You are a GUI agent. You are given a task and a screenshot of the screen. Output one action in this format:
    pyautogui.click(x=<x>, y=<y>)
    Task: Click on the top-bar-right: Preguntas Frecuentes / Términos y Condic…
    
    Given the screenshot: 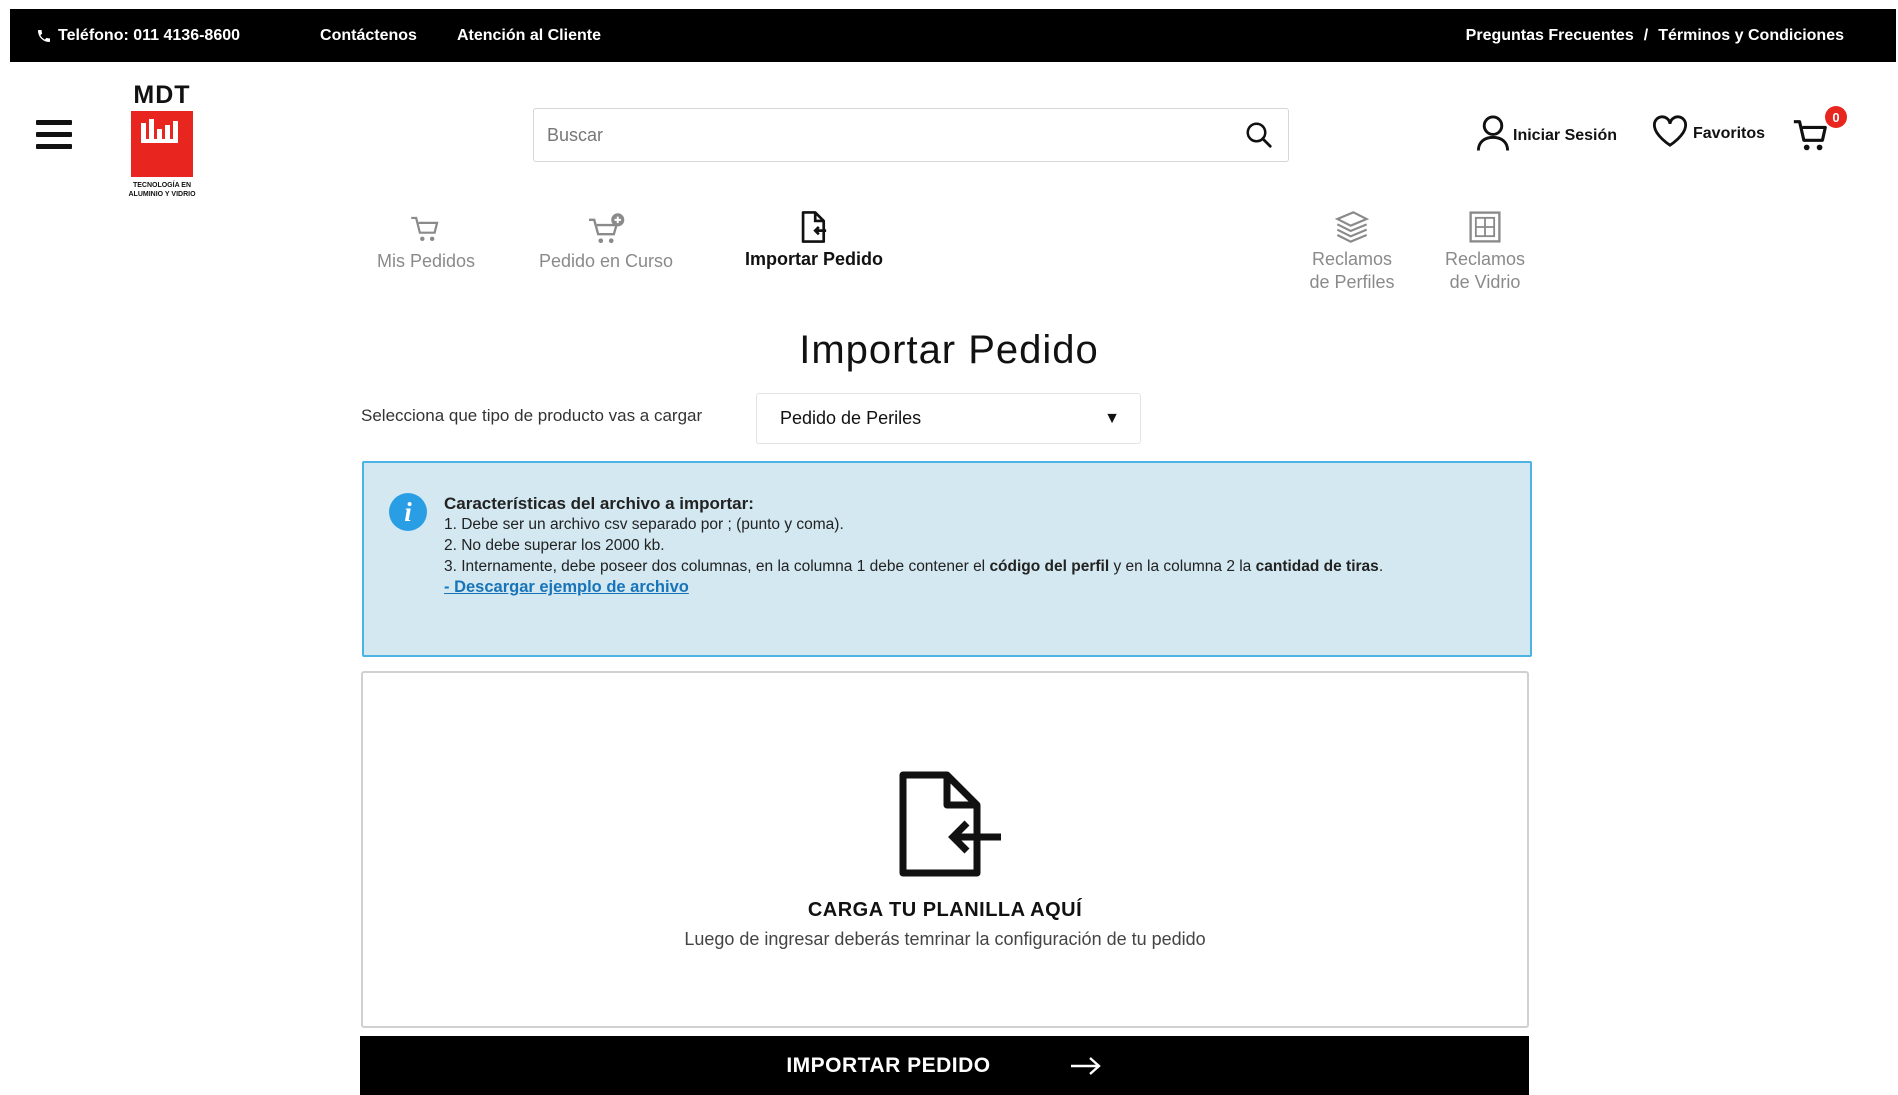 What is the action you would take?
    pyautogui.click(x=1681, y=36)
    